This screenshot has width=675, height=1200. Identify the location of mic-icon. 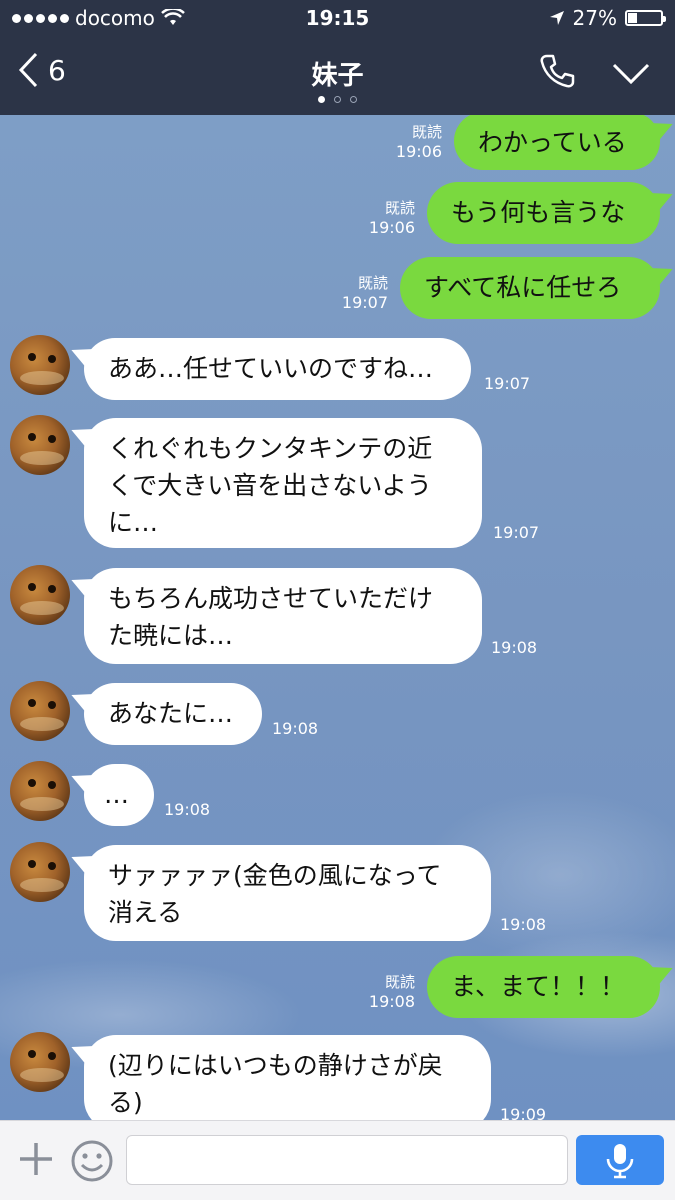
(620, 1161).